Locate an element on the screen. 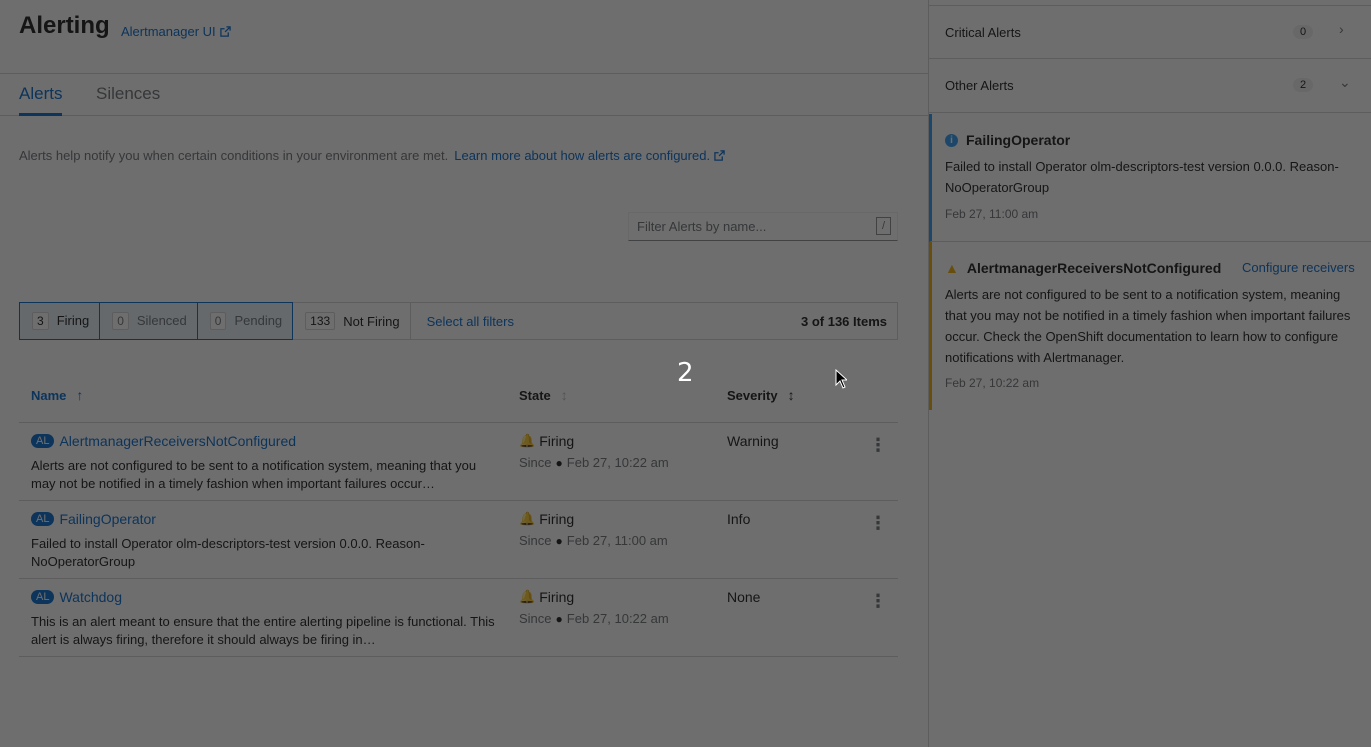 This screenshot has width=1371, height=747. alertmanager-ui-link: Alertmanager UI is located at coordinates (176, 31).